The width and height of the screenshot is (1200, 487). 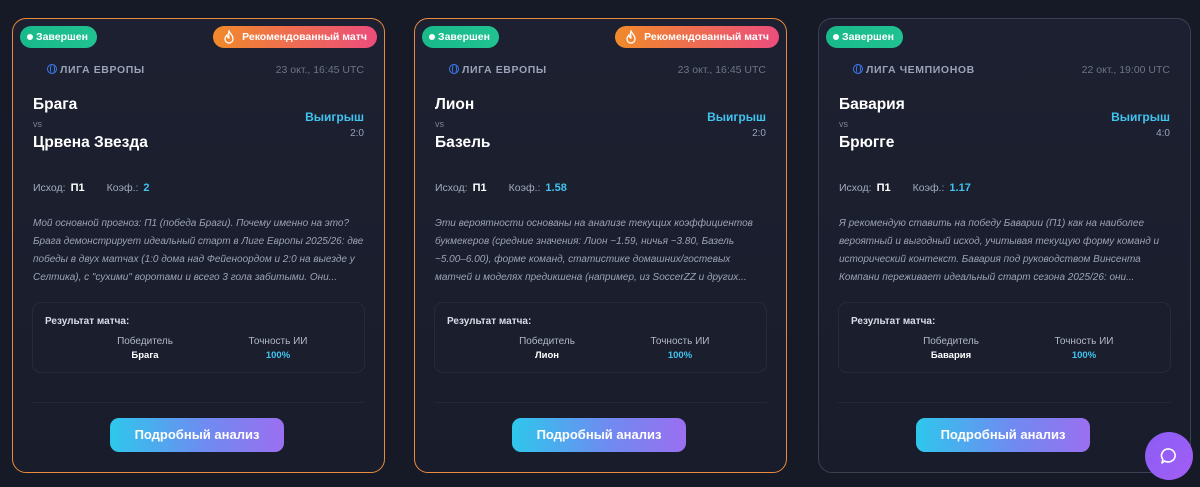 I want to click on home-team: Лион, so click(x=455, y=104).